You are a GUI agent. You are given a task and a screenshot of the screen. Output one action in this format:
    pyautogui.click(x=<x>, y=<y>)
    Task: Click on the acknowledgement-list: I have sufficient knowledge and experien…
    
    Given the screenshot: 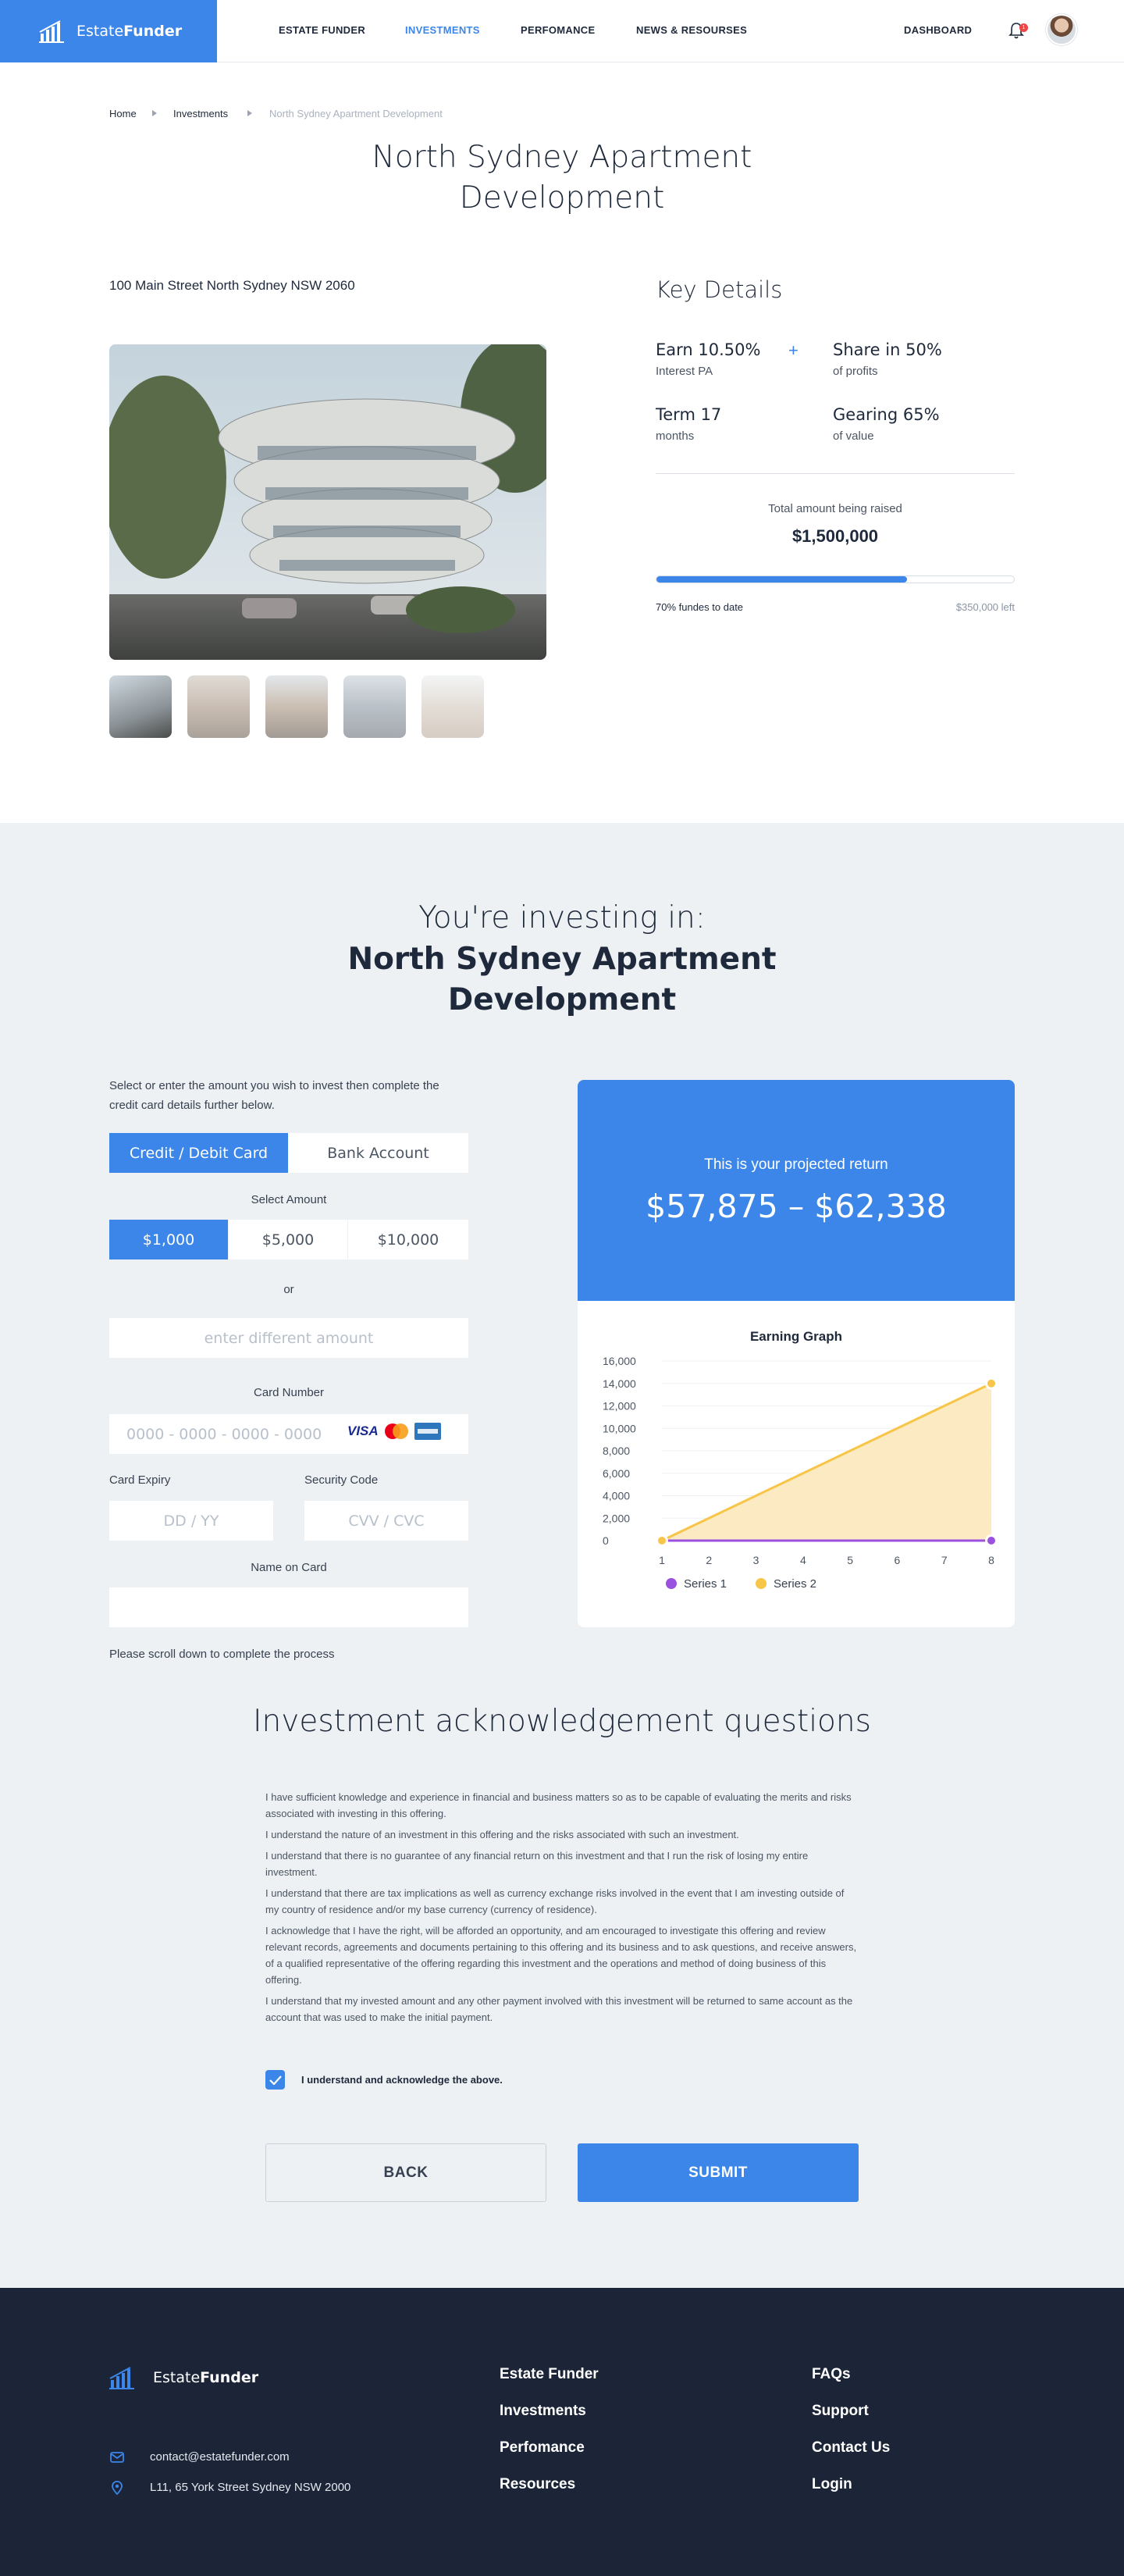 What is the action you would take?
    pyautogui.click(x=562, y=1910)
    